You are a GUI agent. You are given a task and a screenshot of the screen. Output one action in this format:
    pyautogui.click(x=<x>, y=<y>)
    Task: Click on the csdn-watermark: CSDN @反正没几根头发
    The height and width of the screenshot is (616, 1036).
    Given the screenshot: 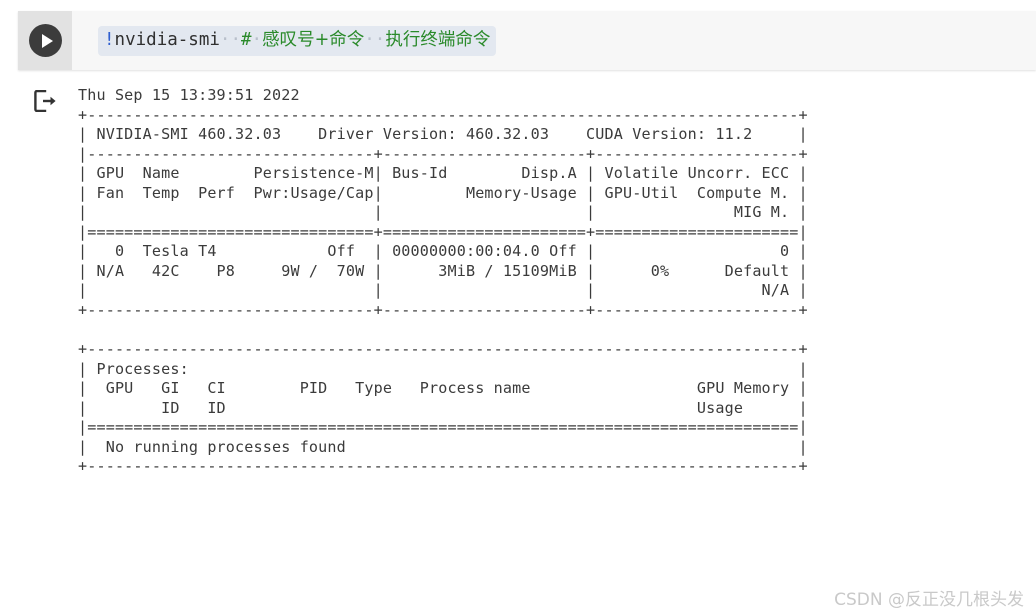 What is the action you would take?
    pyautogui.click(x=929, y=600)
    